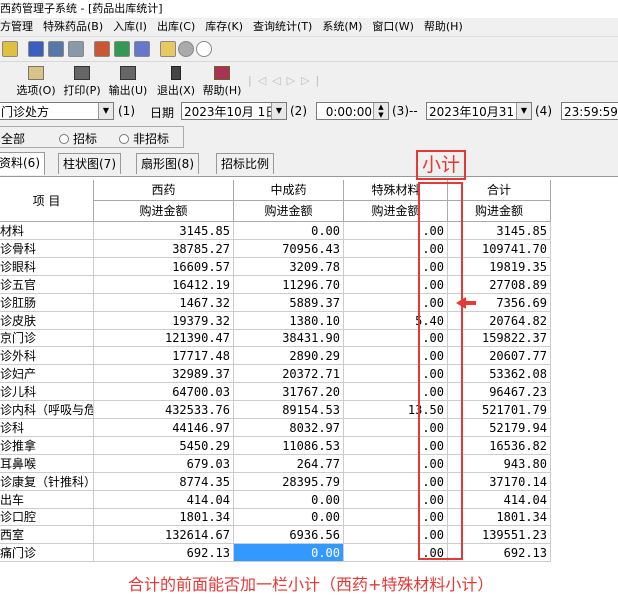  Describe the element at coordinates (499, 266) in the screenshot. I see `row-amount-c4: 19819.35` at that location.